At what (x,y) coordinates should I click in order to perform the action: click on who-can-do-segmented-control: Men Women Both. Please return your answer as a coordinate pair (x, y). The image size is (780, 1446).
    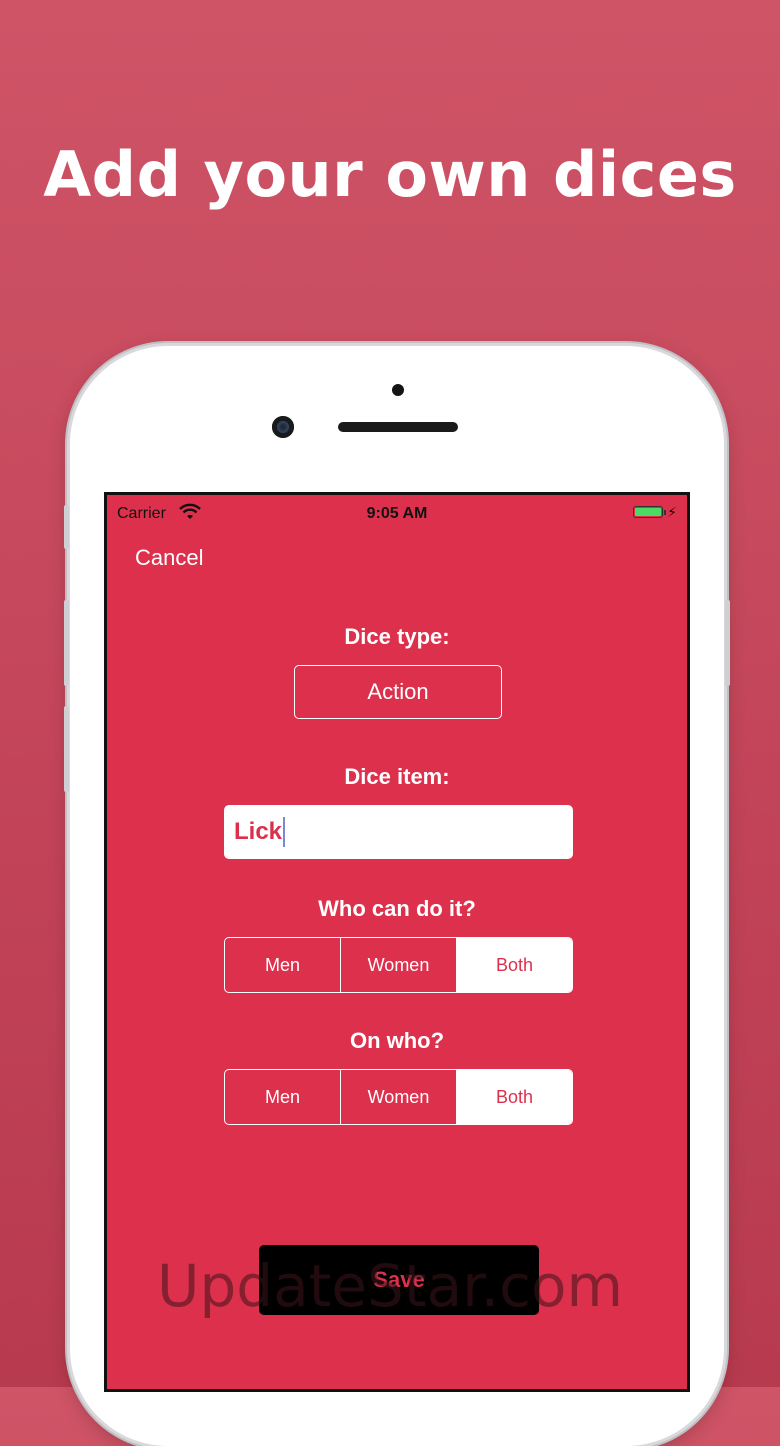
    Looking at the image, I should click on (398, 965).